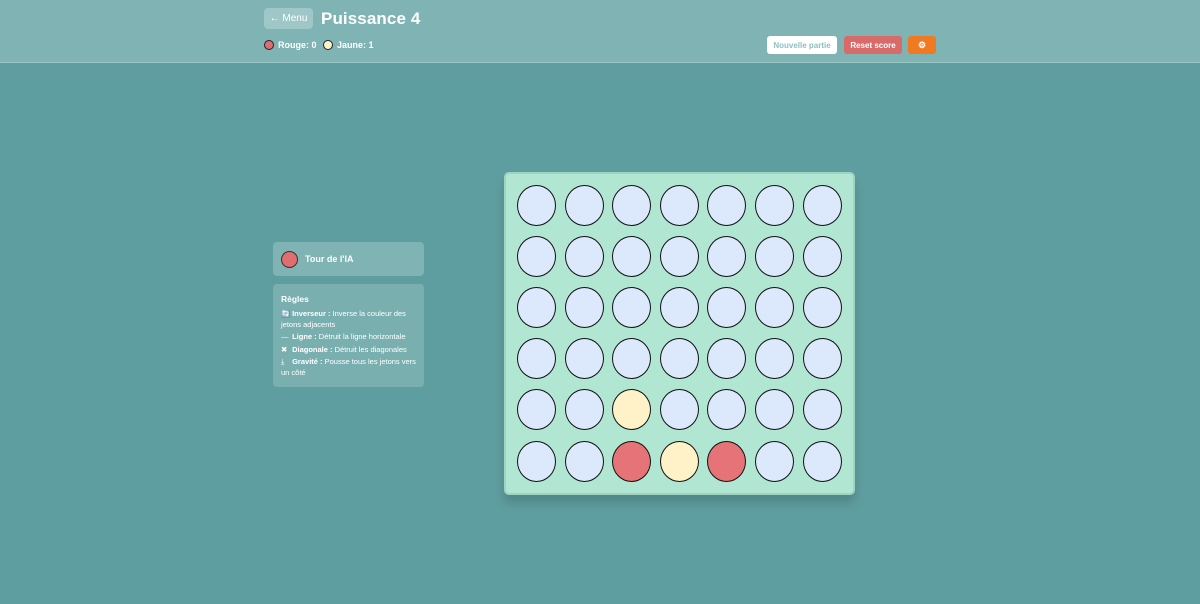 The height and width of the screenshot is (604, 1200). What do you see at coordinates (289, 259) in the screenshot?
I see `turn-token-icon` at bounding box center [289, 259].